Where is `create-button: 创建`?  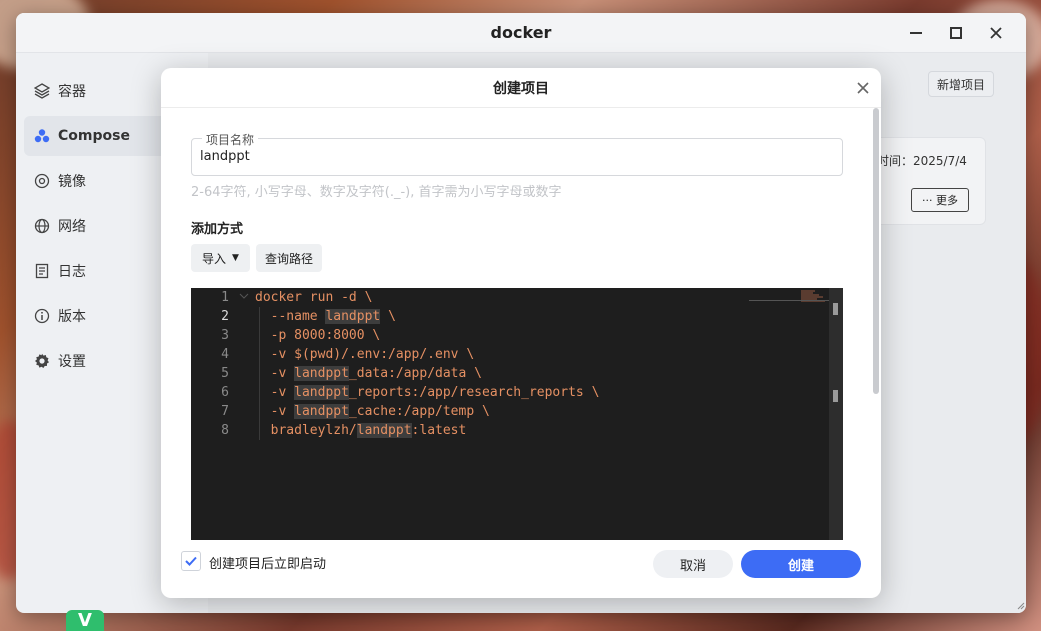 create-button: 创建 is located at coordinates (801, 564).